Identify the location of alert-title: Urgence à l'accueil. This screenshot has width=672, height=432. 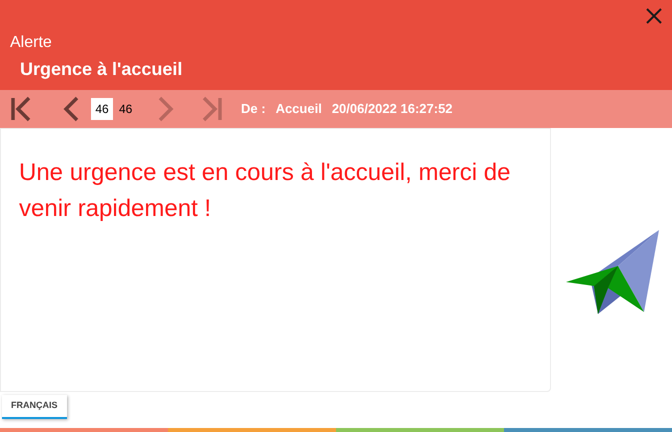
(102, 69).